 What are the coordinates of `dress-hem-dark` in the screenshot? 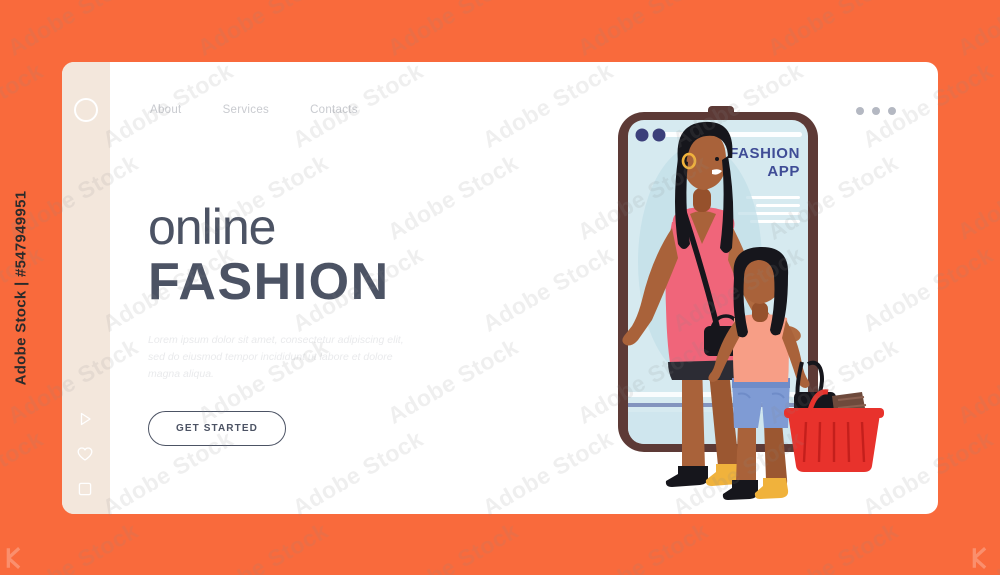 It's located at (706, 370).